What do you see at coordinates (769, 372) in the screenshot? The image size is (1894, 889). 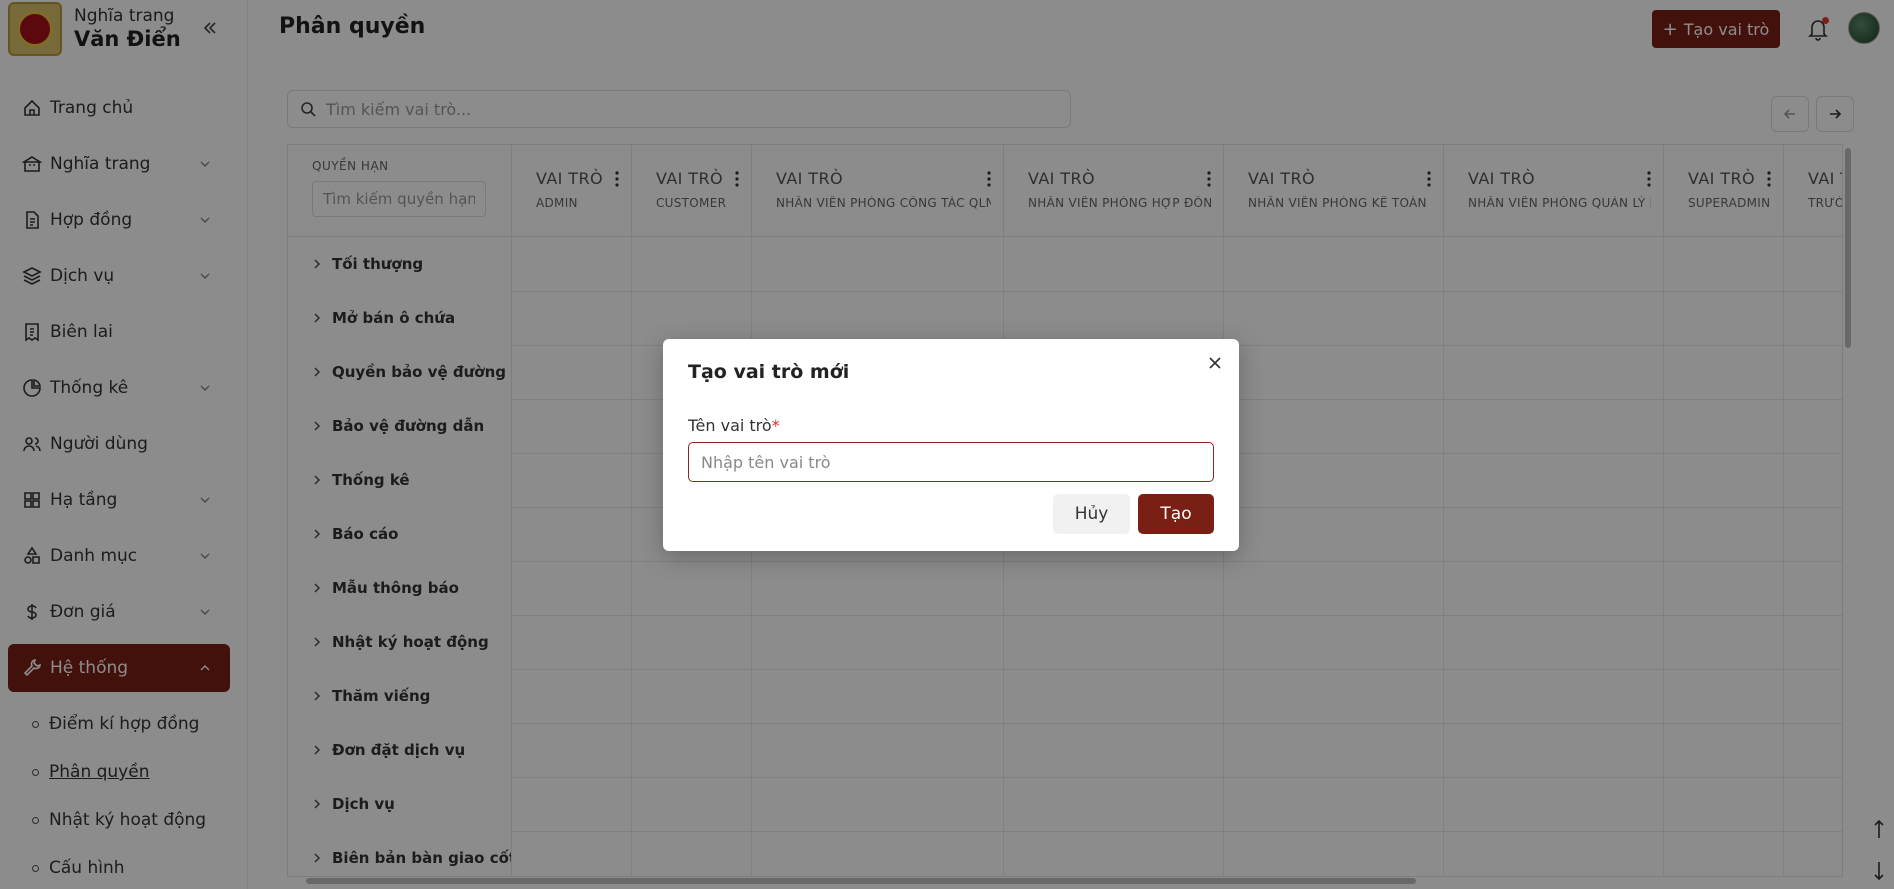 I see `modal-title: Tạo vai trò mới` at bounding box center [769, 372].